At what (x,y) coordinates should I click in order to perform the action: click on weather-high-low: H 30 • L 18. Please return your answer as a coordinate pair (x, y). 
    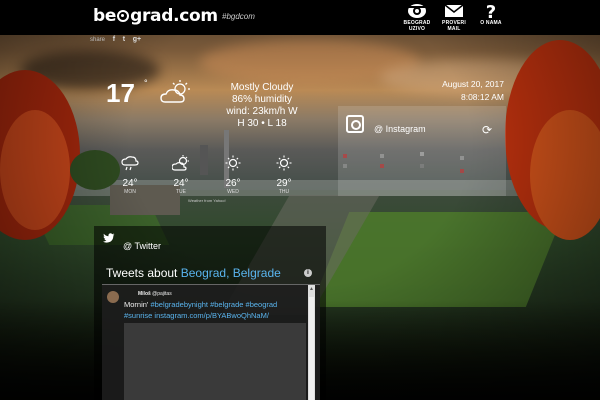
    Looking at the image, I should click on (262, 123).